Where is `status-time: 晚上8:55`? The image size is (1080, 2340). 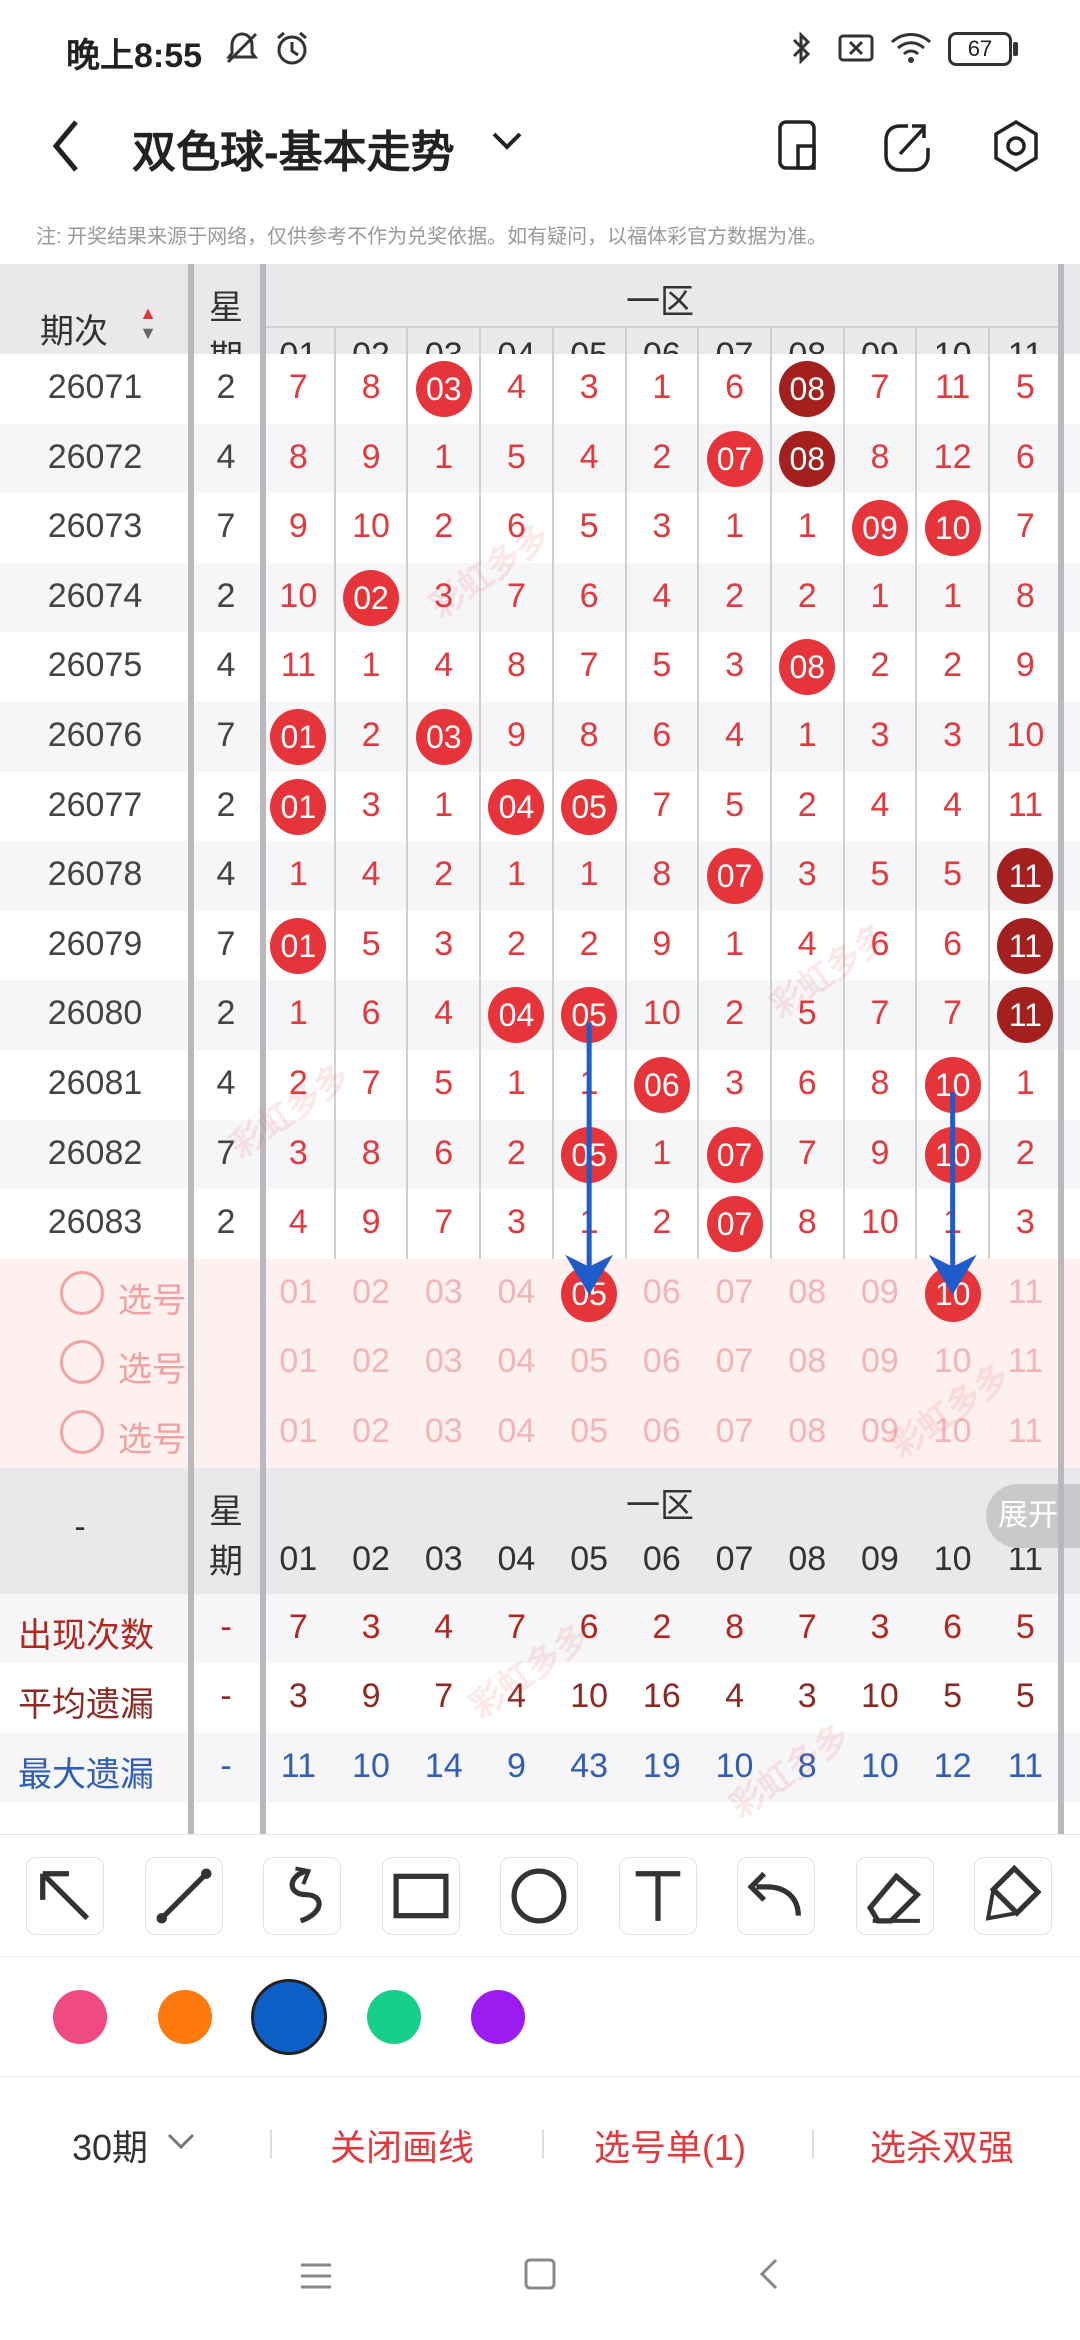 status-time: 晚上8:55 is located at coordinates (134, 56).